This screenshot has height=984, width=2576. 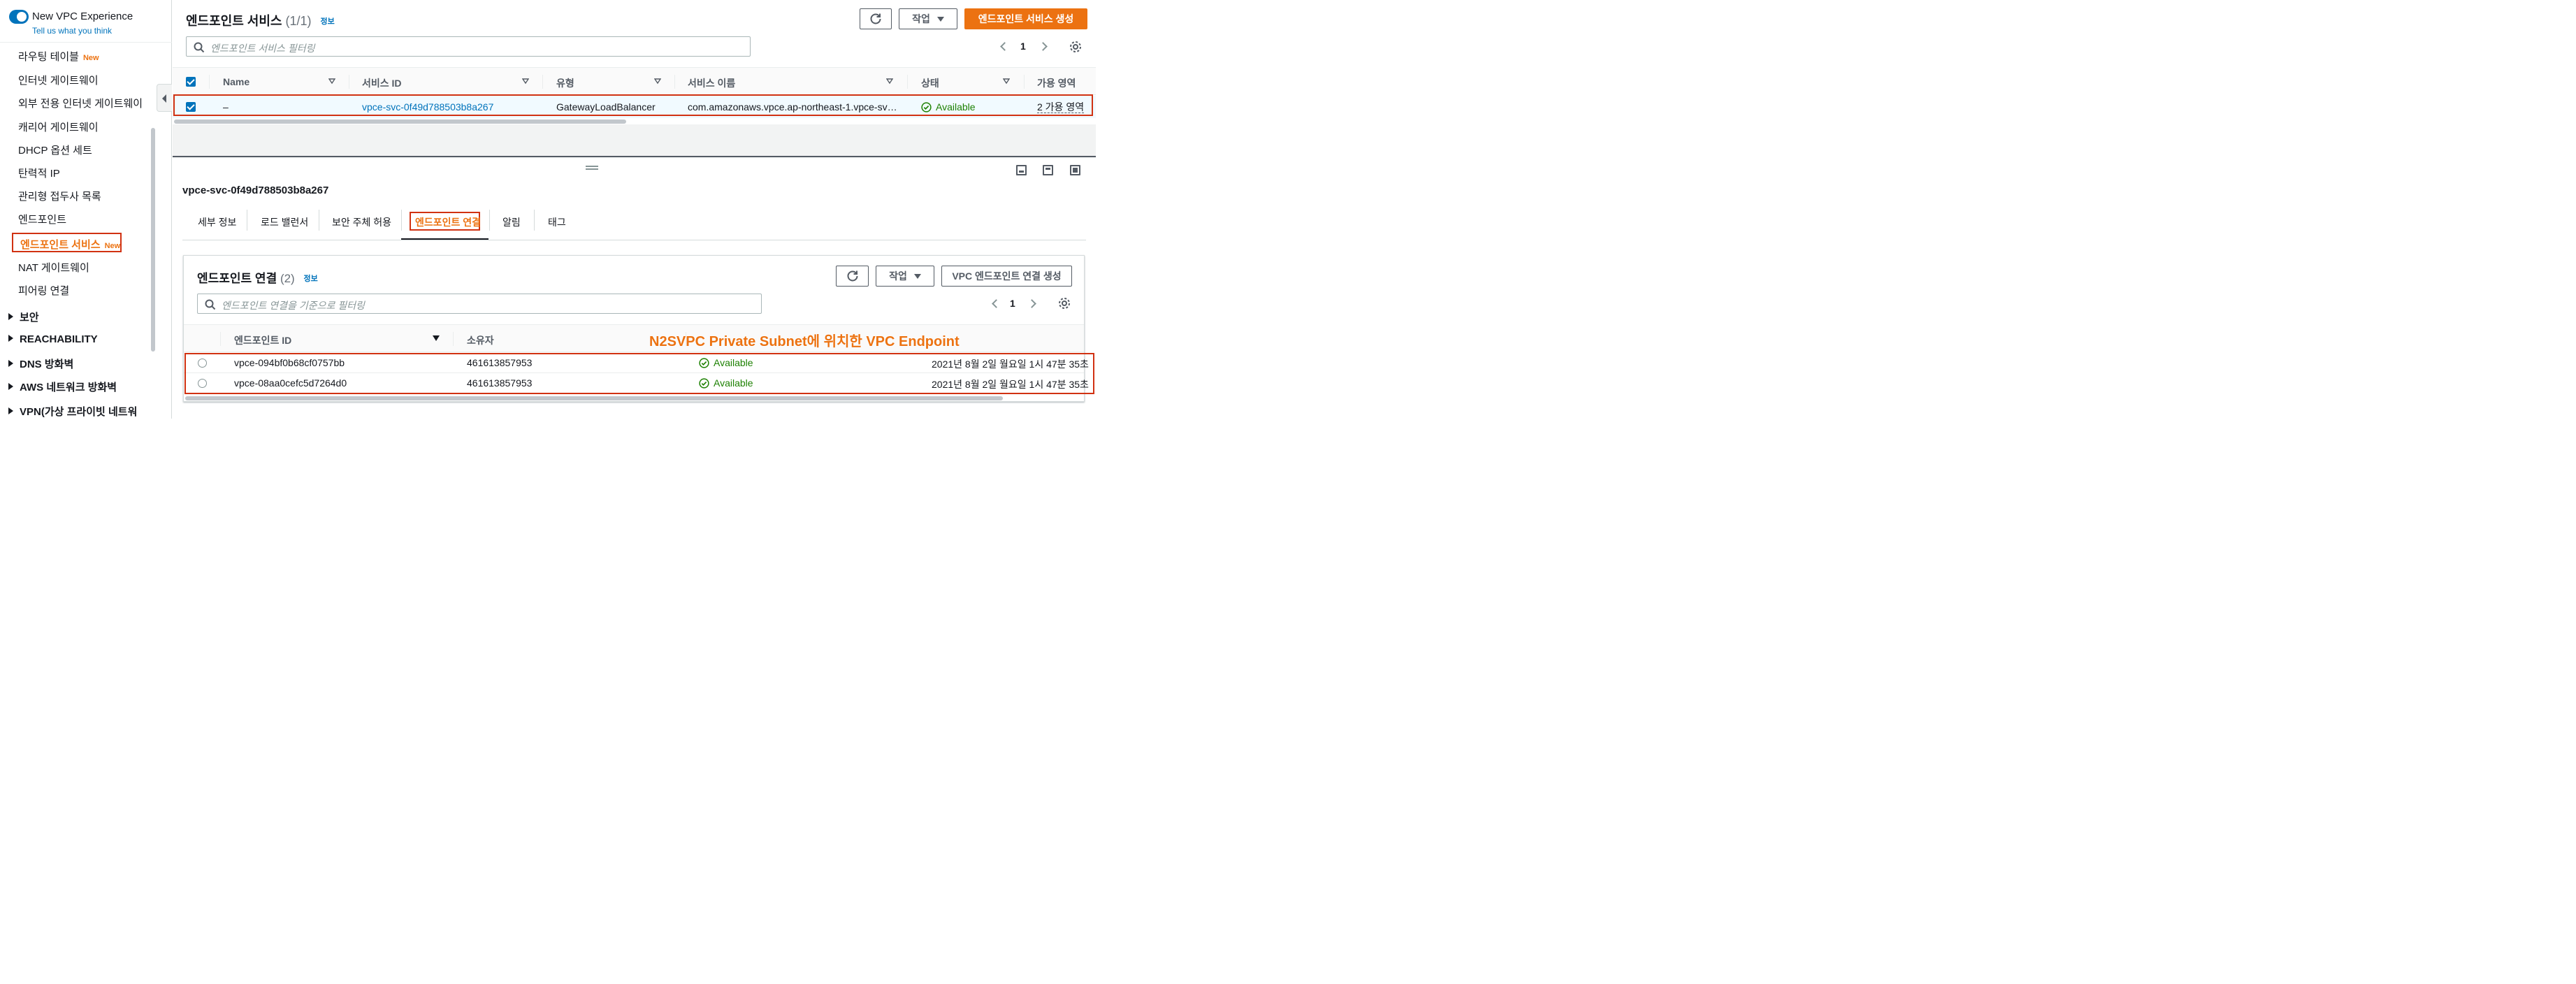 What do you see at coordinates (557, 222) in the screenshot?
I see `tab-tags: 태그` at bounding box center [557, 222].